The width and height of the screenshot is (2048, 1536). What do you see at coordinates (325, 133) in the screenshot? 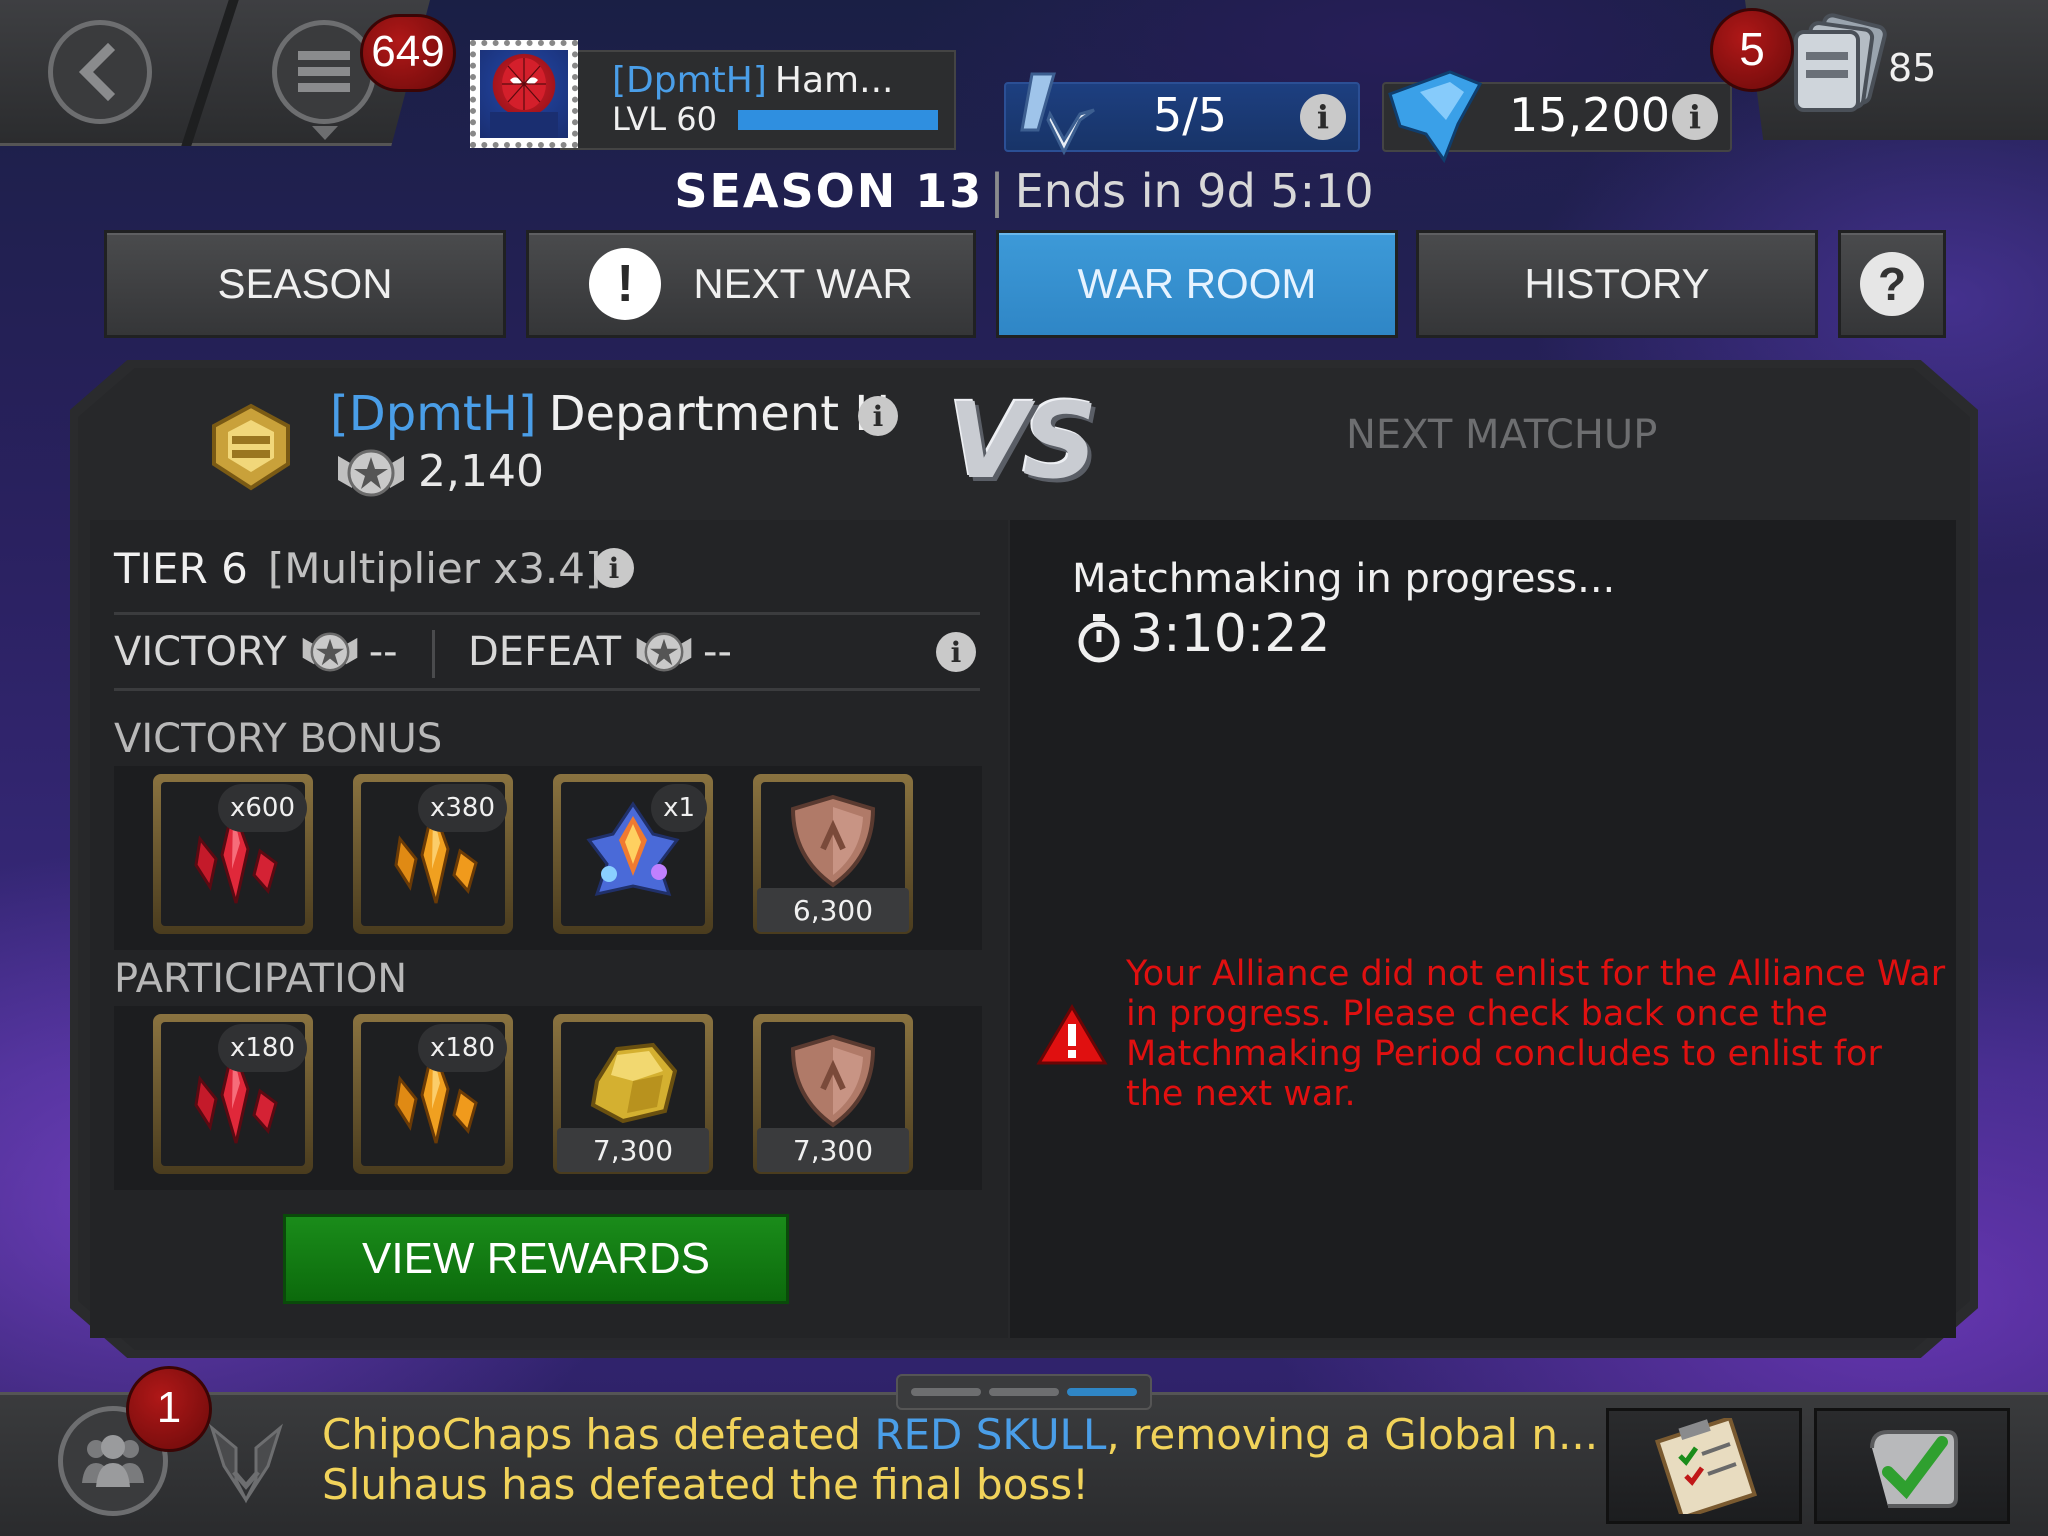
I see `menu-caret-icon` at bounding box center [325, 133].